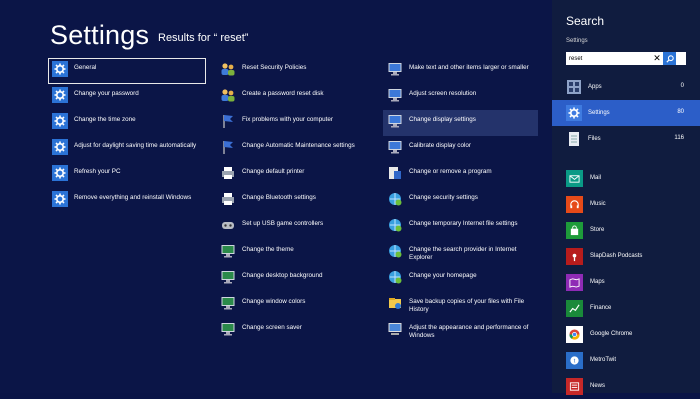  What do you see at coordinates (574, 204) in the screenshot?
I see `headphones-icon` at bounding box center [574, 204].